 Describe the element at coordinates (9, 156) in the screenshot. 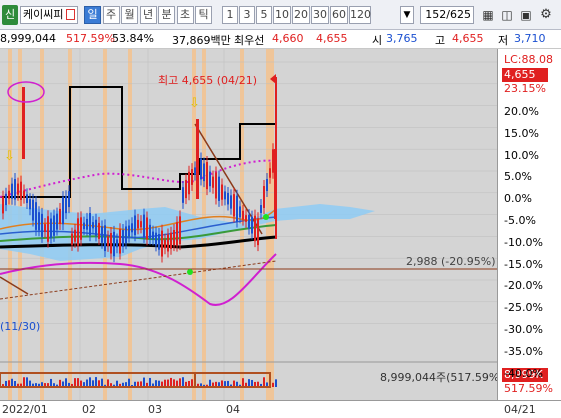

I see `signal-arrow-icon: ⇩` at that location.